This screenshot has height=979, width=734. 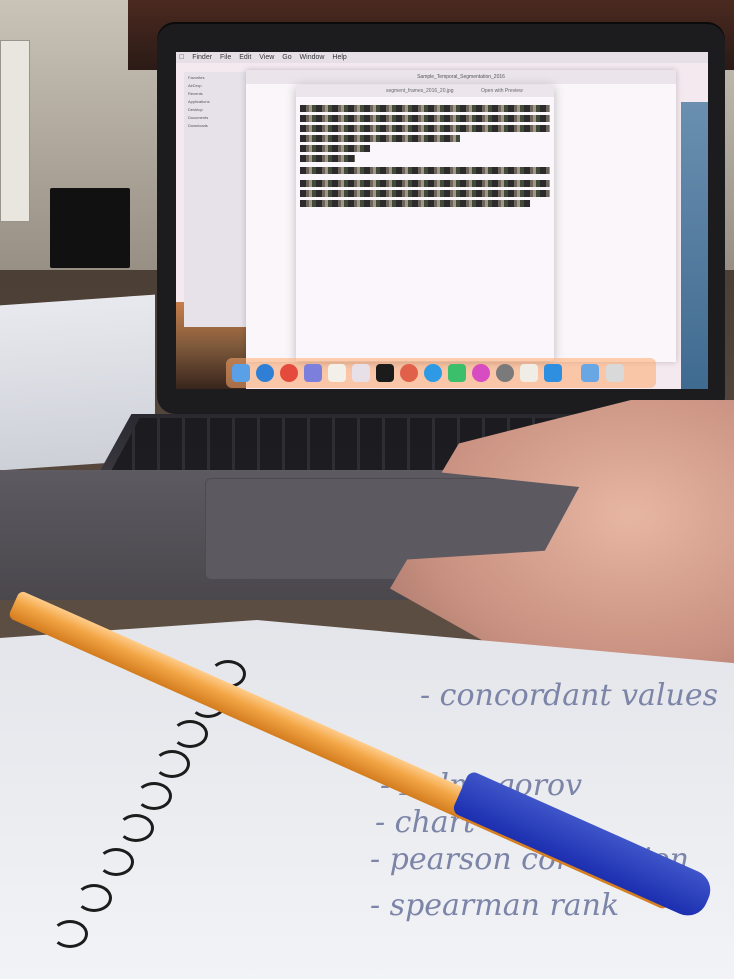 I want to click on facetime-icon, so click(x=553, y=373).